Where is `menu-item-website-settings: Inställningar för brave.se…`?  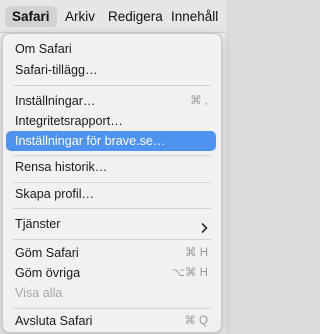 menu-item-website-settings: Inställningar för brave.se… is located at coordinates (111, 141).